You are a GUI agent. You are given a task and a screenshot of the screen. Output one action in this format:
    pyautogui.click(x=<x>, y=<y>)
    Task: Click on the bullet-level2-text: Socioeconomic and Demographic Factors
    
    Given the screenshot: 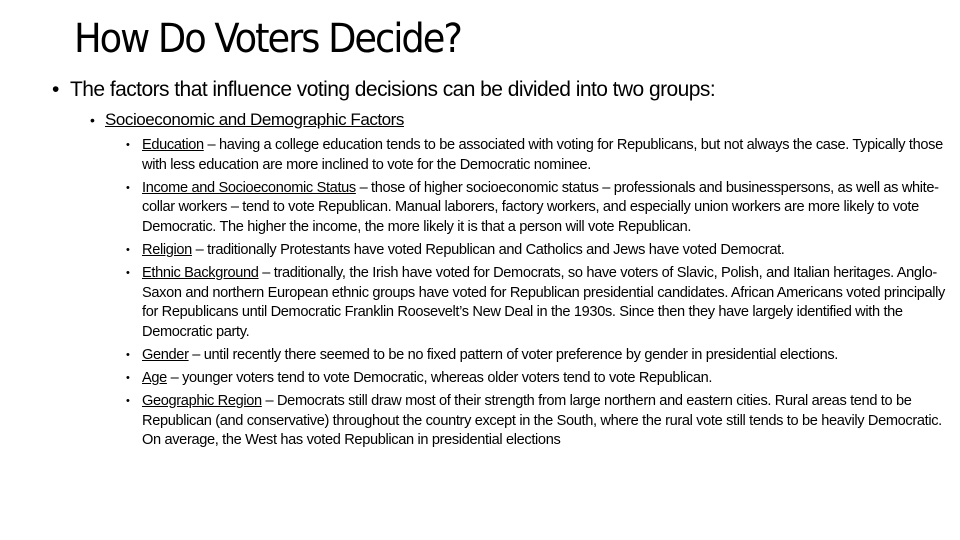 What is the action you would take?
    pyautogui.click(x=254, y=119)
    